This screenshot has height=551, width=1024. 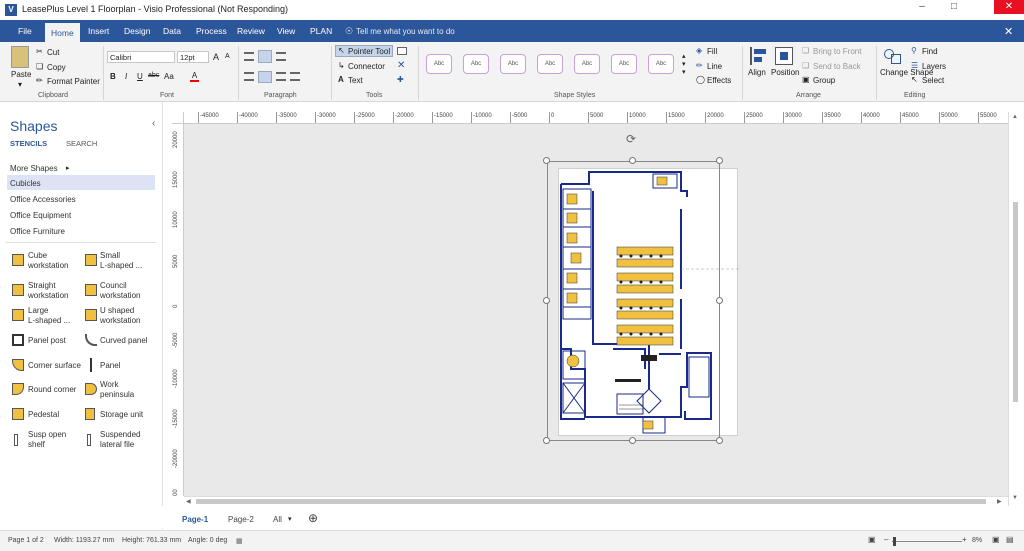 I want to click on shape-item: Panel post, so click(x=47, y=340).